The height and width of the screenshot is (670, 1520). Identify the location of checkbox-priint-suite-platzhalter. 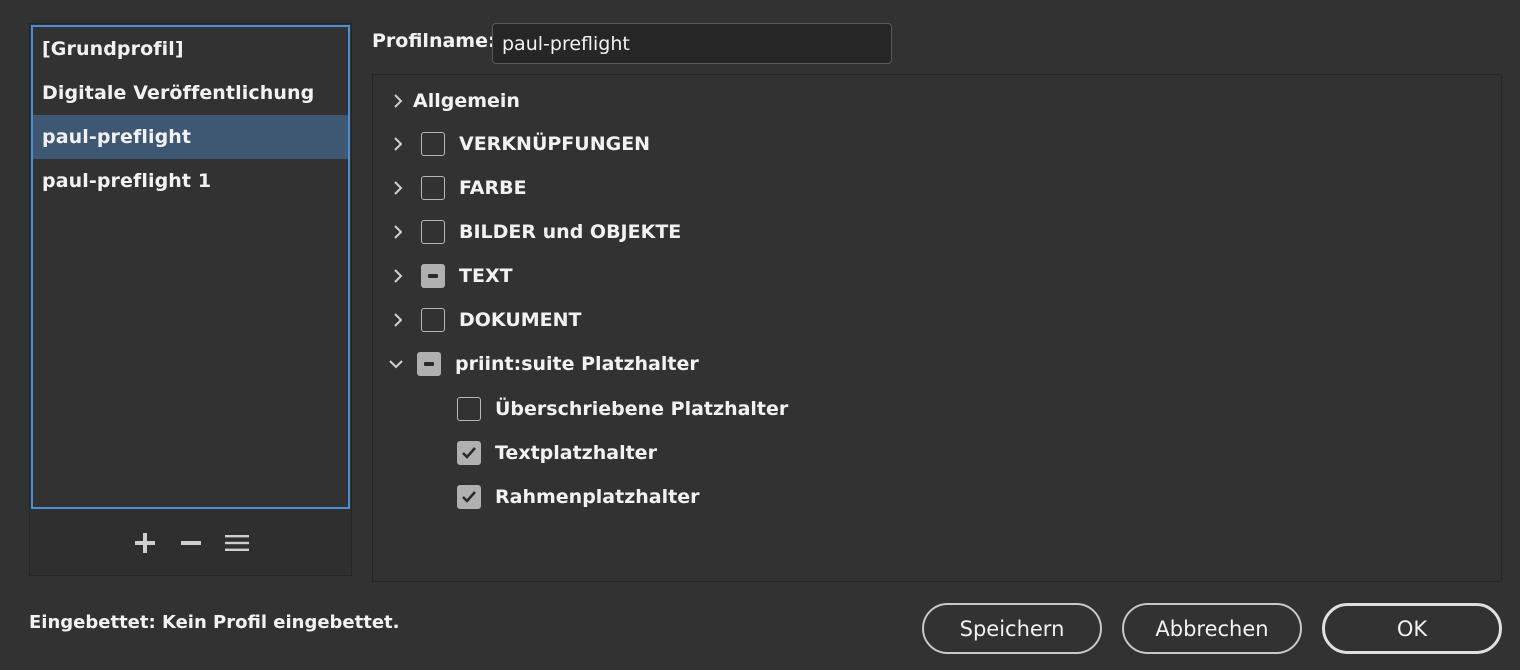
(429, 364).